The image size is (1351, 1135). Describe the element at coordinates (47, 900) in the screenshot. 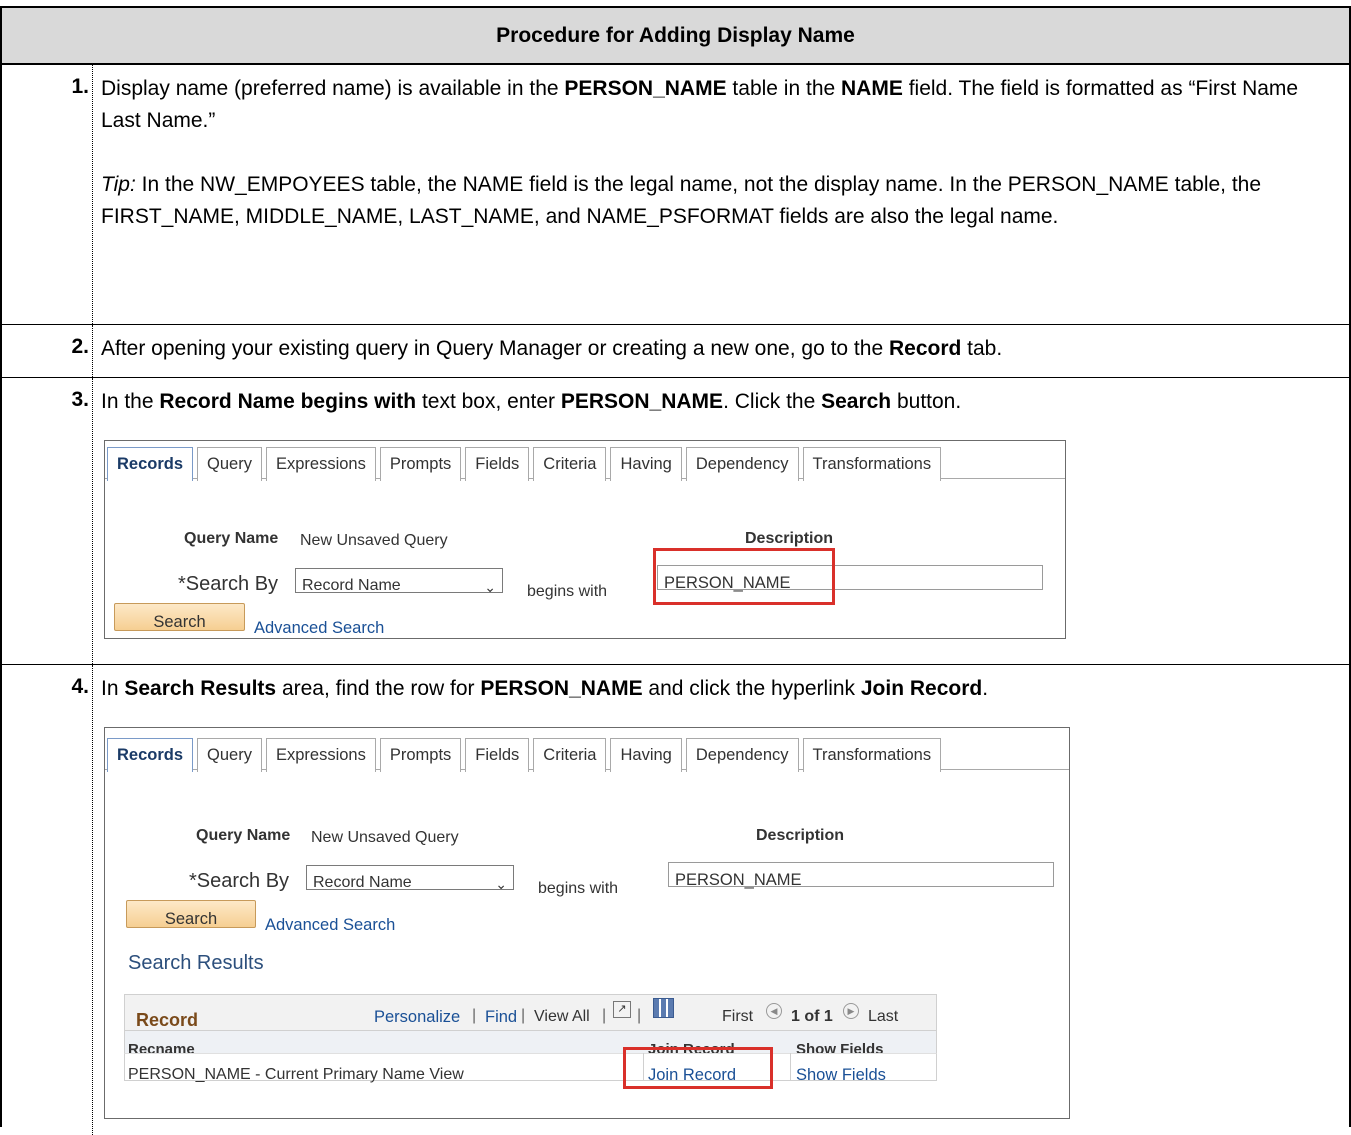

I see `step-number: 4.` at that location.